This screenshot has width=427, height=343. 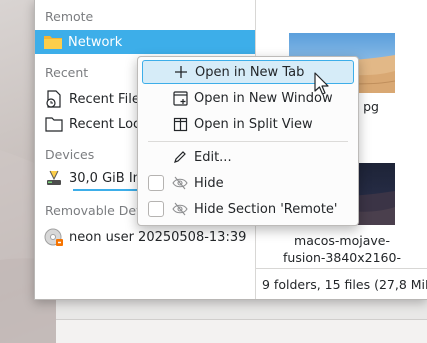 I want to click on place-removable-disk: neon user 20250508-13:39, so click(x=146, y=237).